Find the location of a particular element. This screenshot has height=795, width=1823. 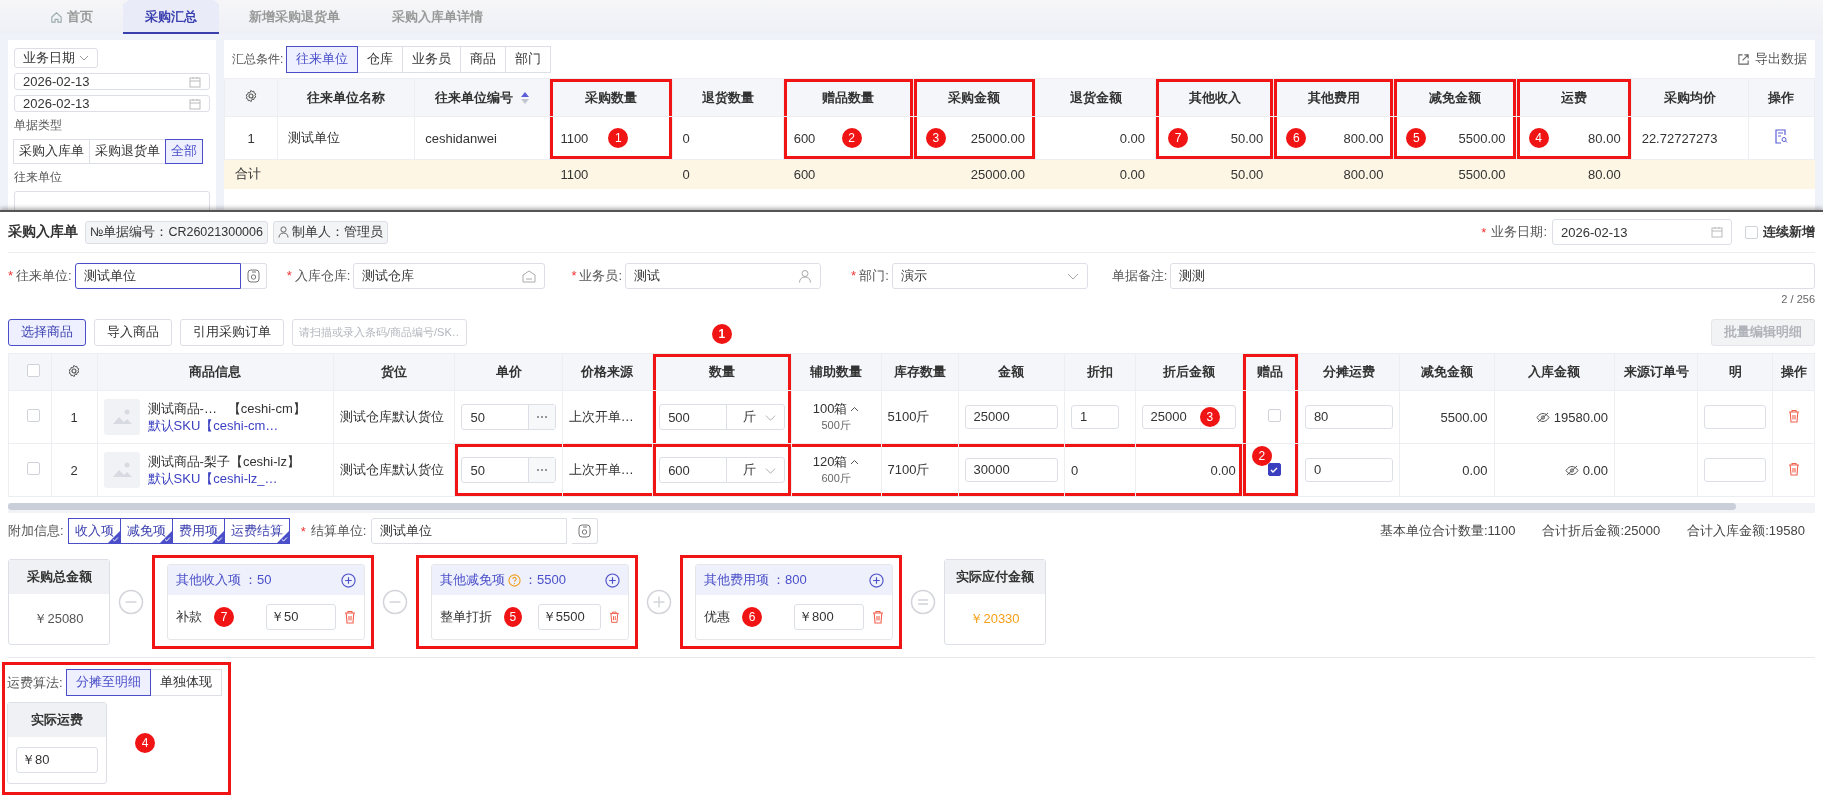

input-field: 30000 is located at coordinates (1011, 470).